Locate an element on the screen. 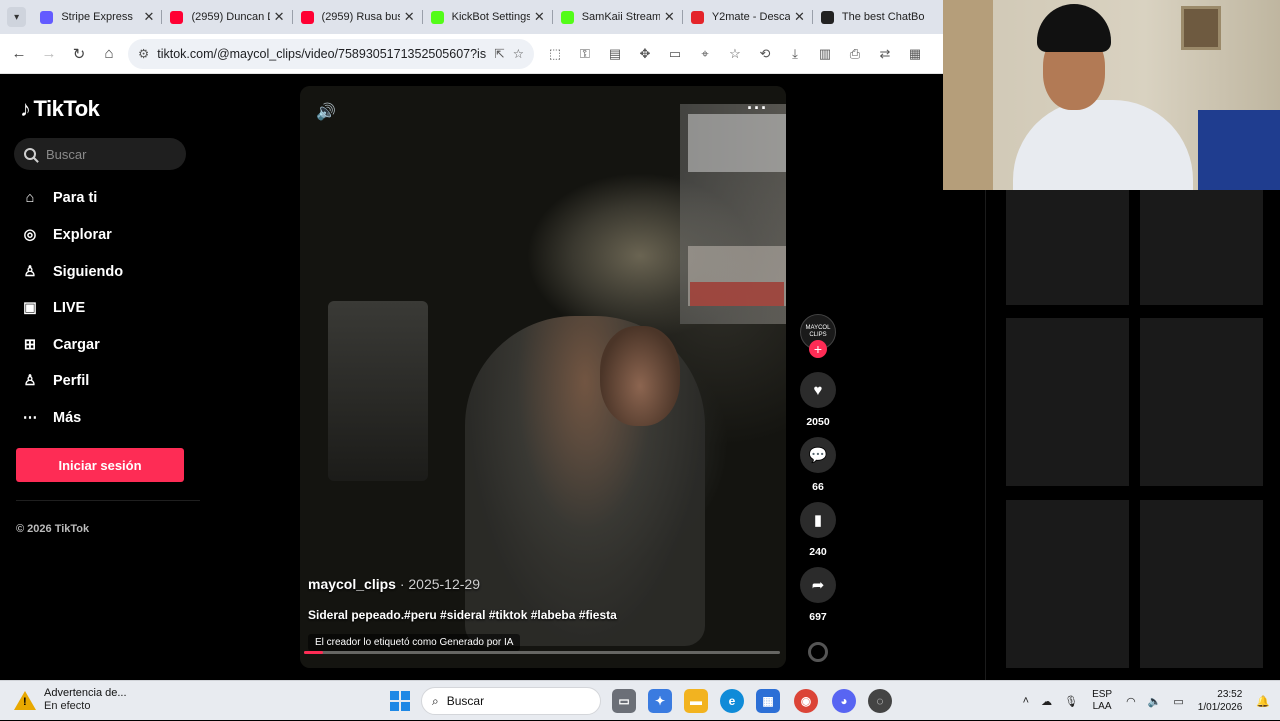 The width and height of the screenshot is (1280, 721). reading-list-icon: ▤ is located at coordinates (615, 54).